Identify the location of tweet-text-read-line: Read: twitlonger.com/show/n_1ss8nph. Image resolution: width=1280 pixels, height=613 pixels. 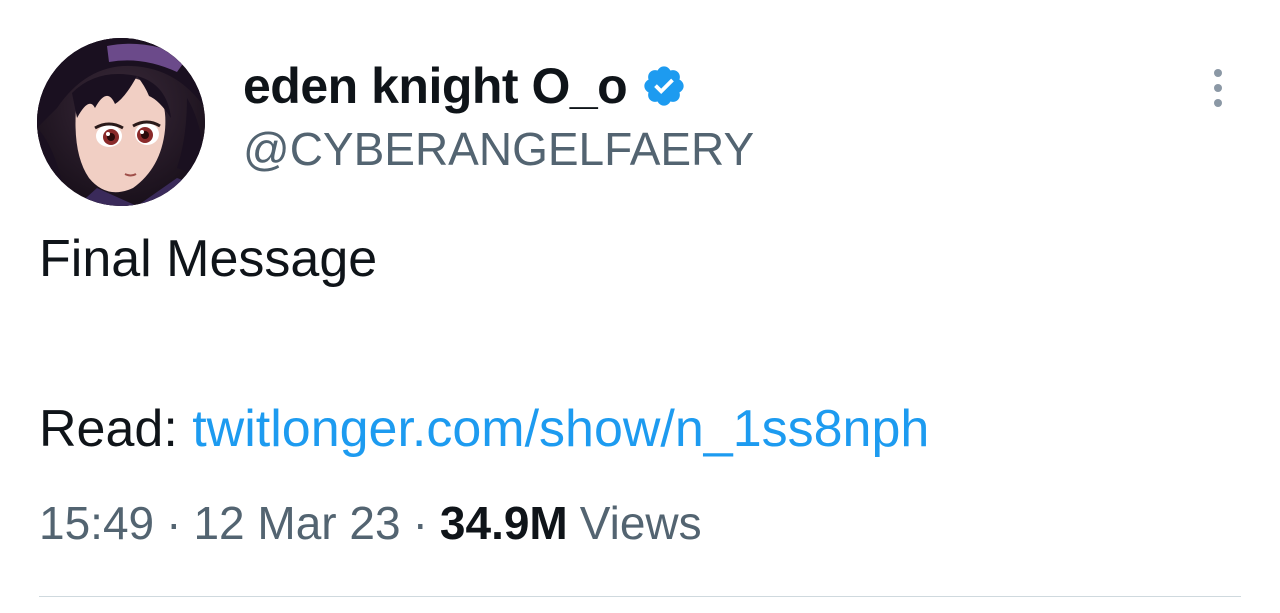
(484, 429).